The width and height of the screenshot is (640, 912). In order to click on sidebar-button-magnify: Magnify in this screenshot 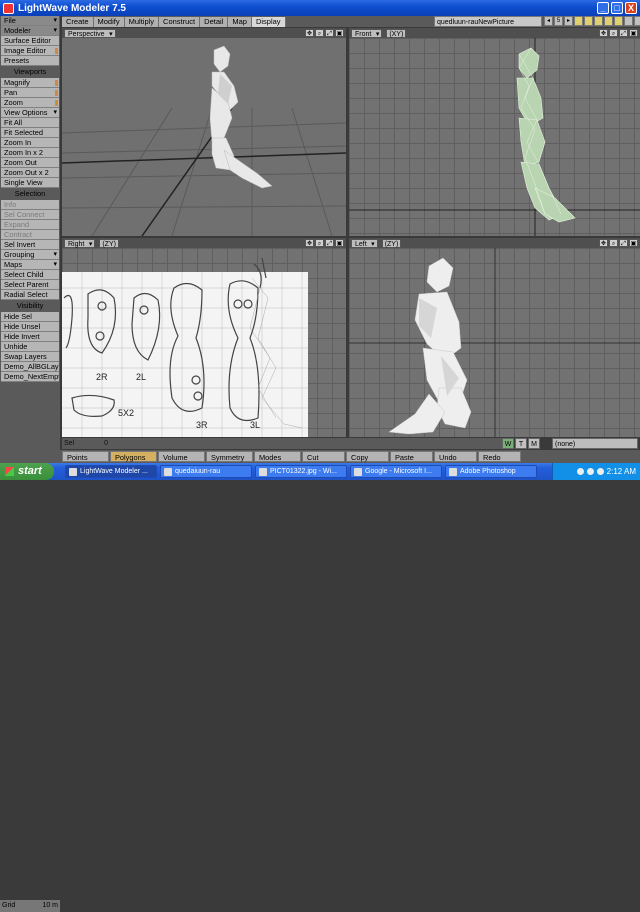, I will do `click(30, 83)`.